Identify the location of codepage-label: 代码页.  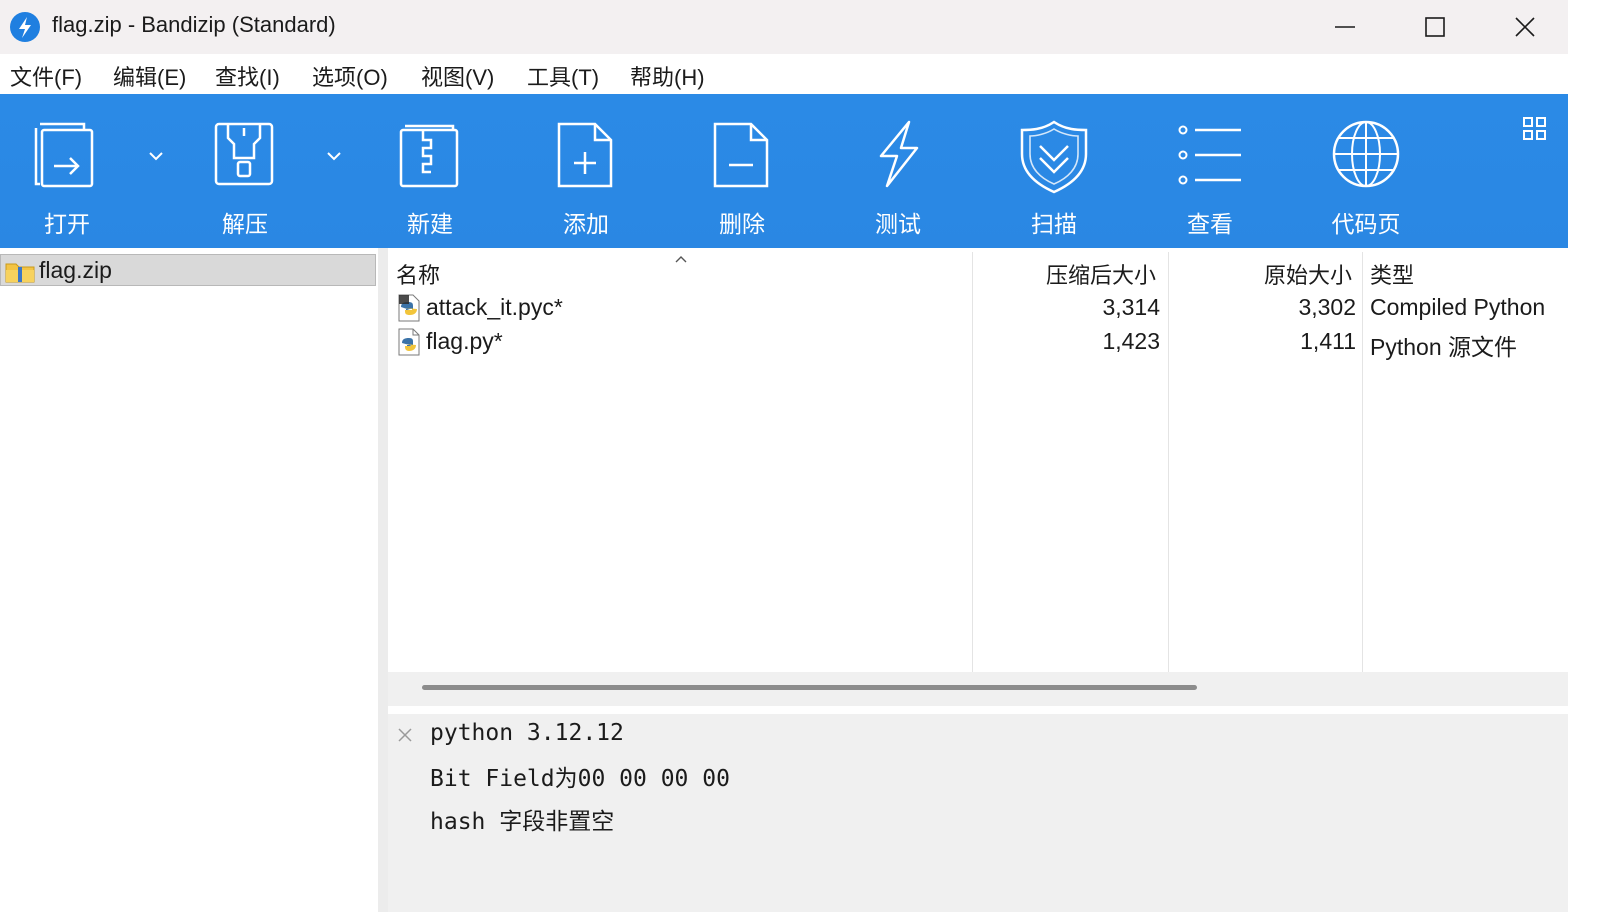
(1366, 225).